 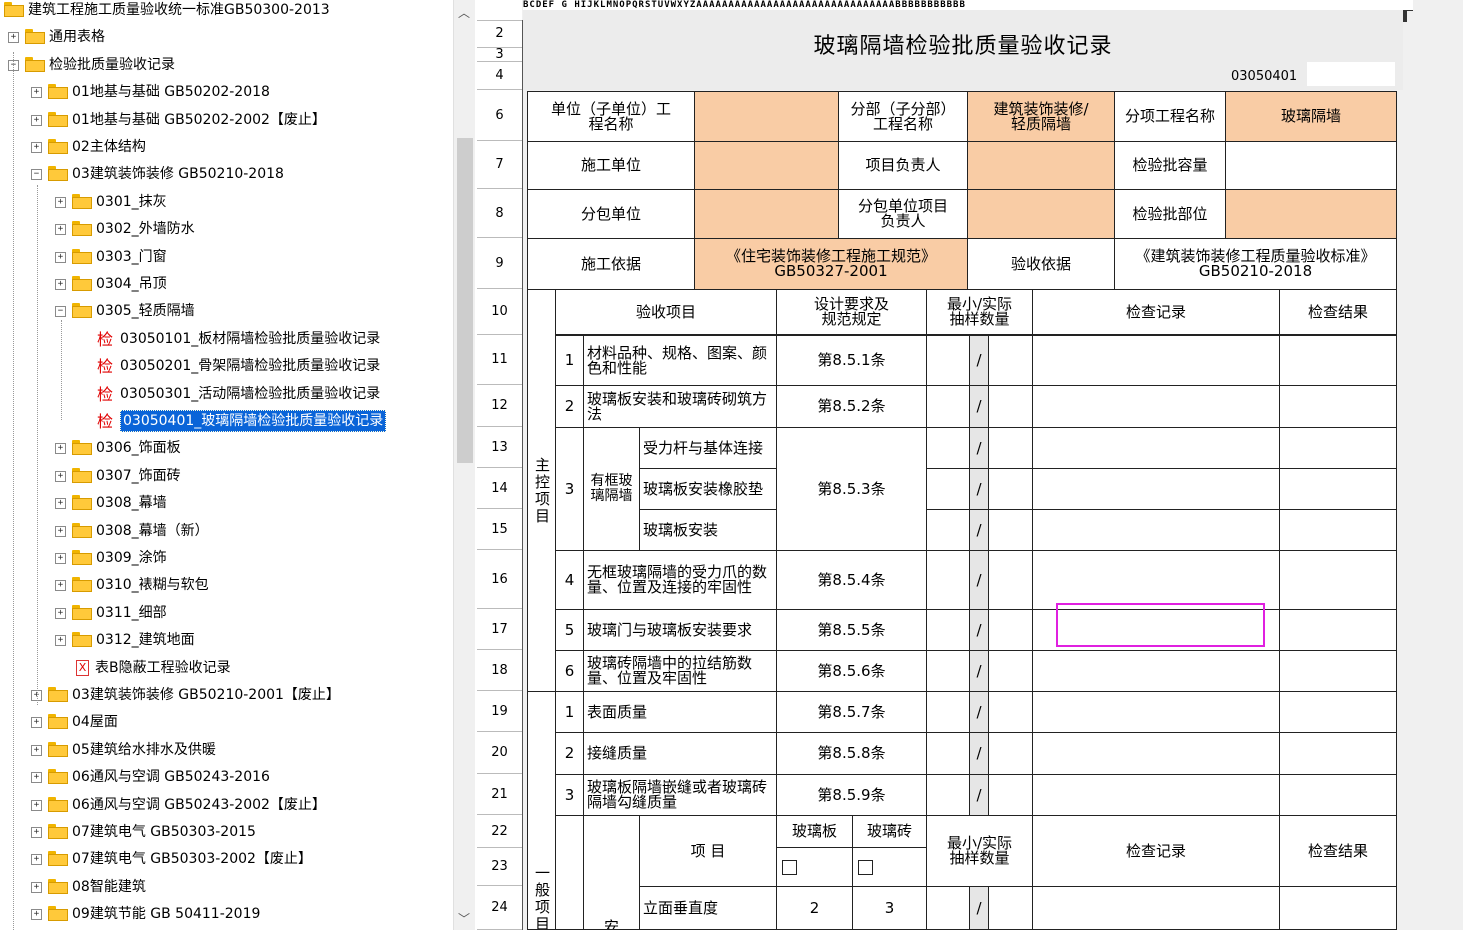 I want to click on glass-panel-checkbox, so click(x=814, y=867).